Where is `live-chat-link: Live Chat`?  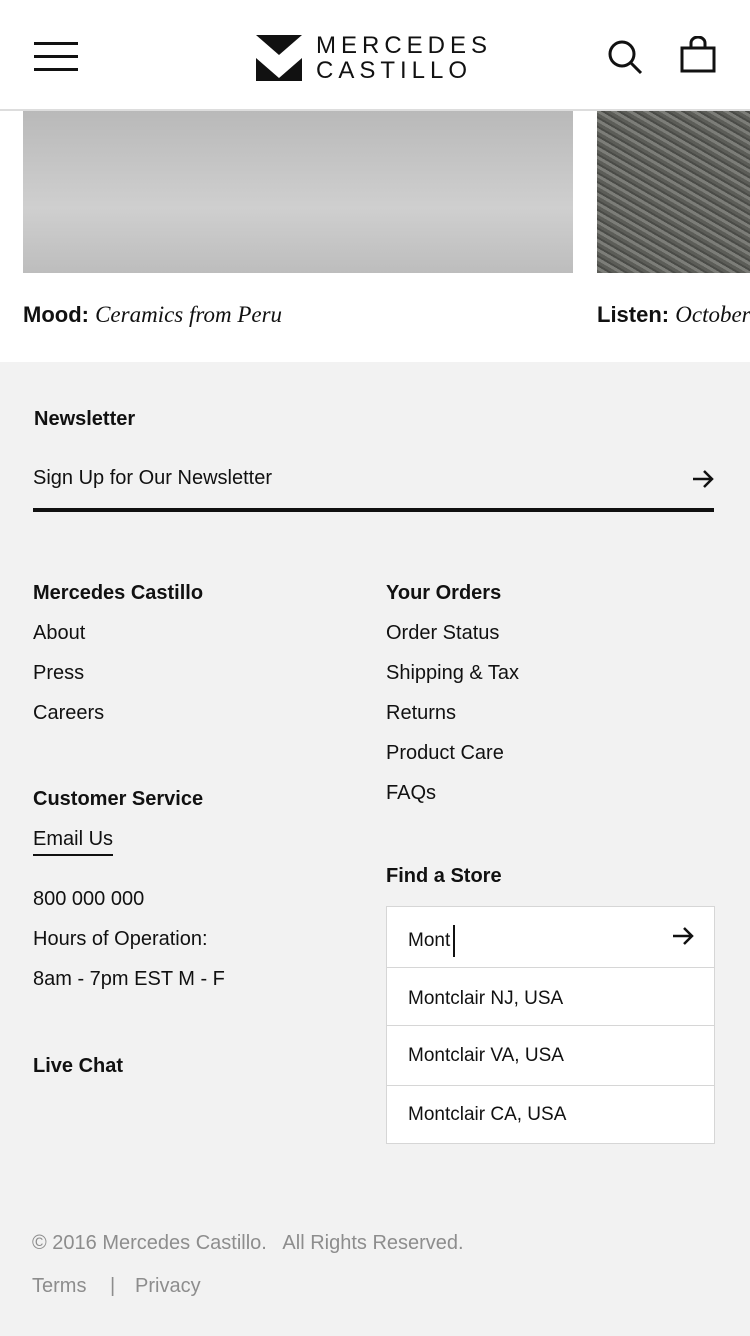 live-chat-link: Live Chat is located at coordinates (78, 1066).